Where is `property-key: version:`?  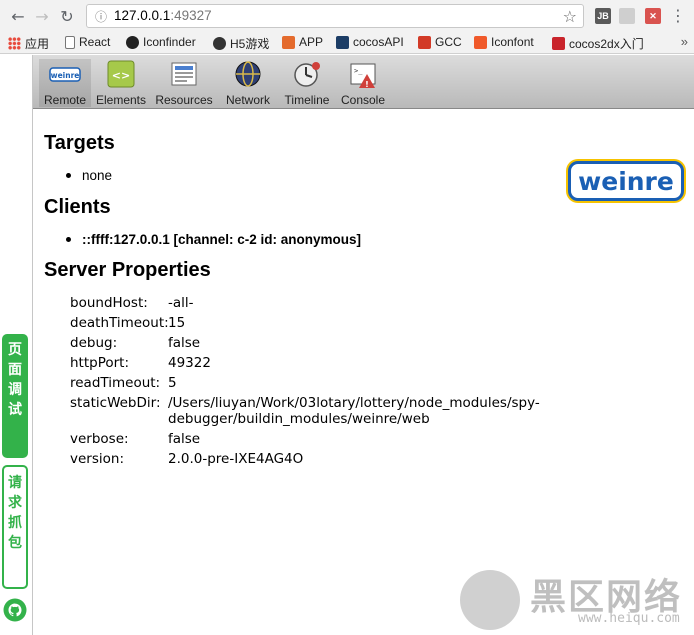
property-key: version: is located at coordinates (97, 459).